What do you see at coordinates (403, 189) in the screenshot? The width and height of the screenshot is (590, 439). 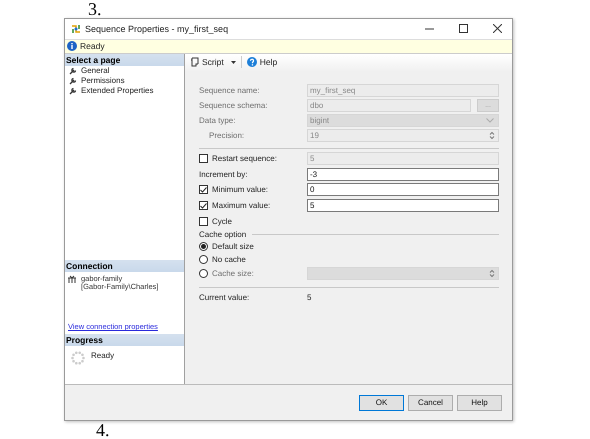 I see `text-field: 0` at bounding box center [403, 189].